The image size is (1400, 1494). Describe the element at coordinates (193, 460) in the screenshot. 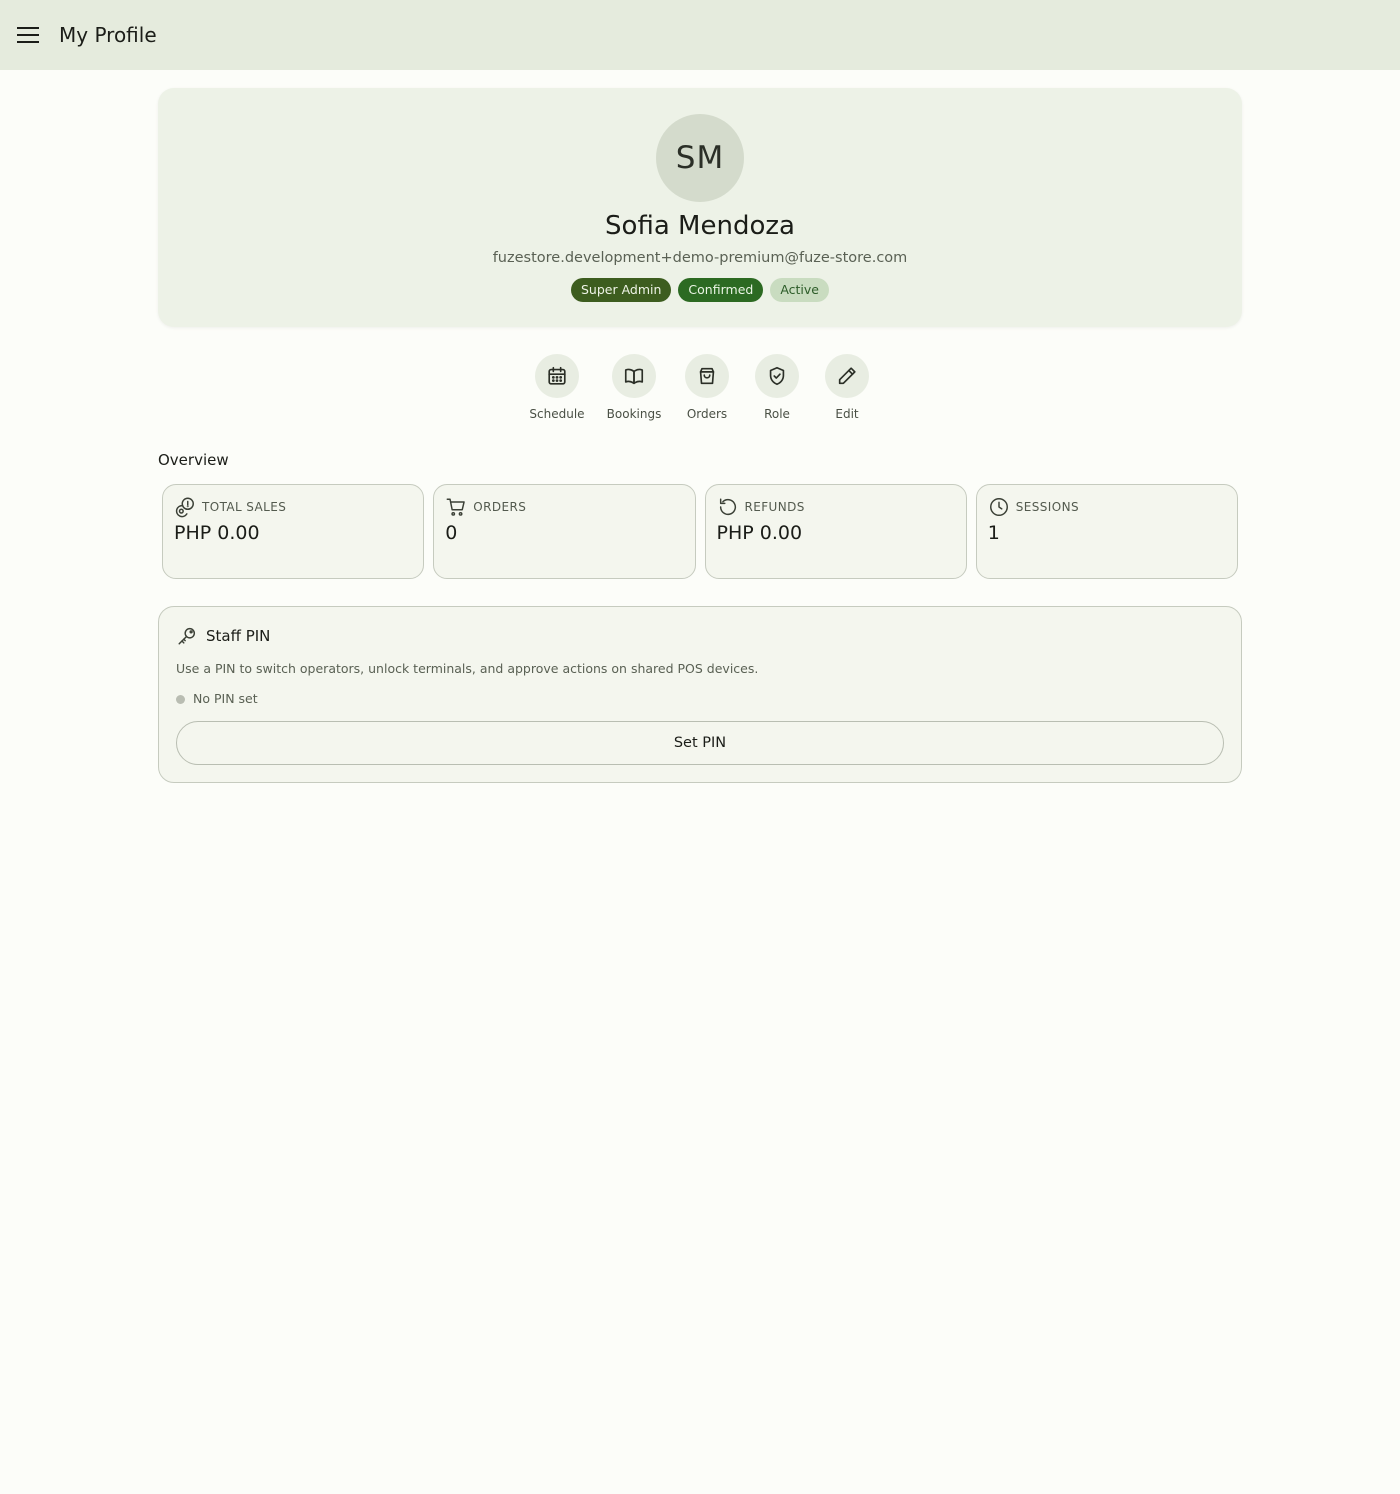

I see `overview-title: Overview` at that location.